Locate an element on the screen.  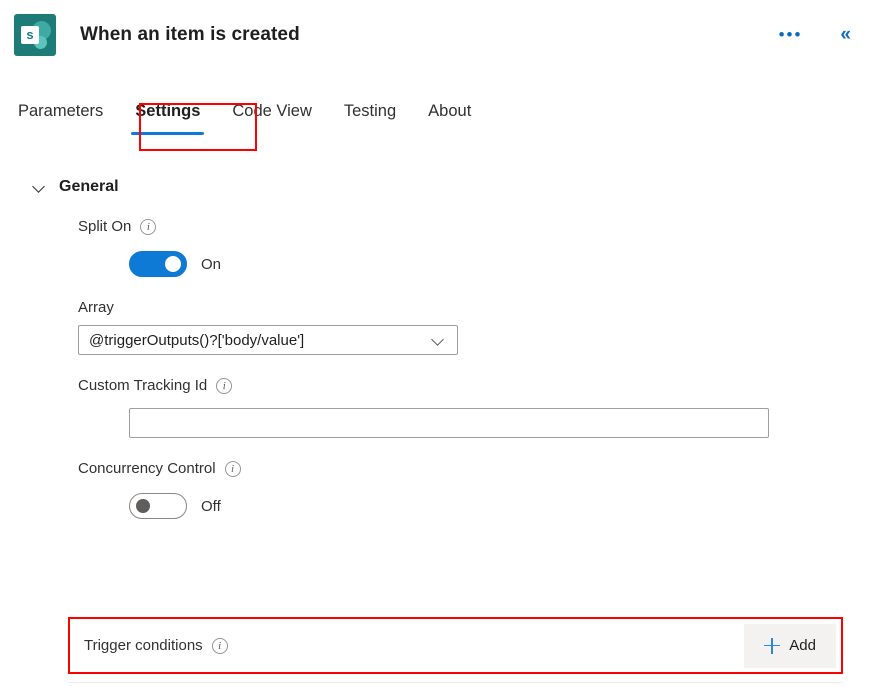
field-concurrency-control: Concurrency Control i Off is located at coordinates (436, 489).